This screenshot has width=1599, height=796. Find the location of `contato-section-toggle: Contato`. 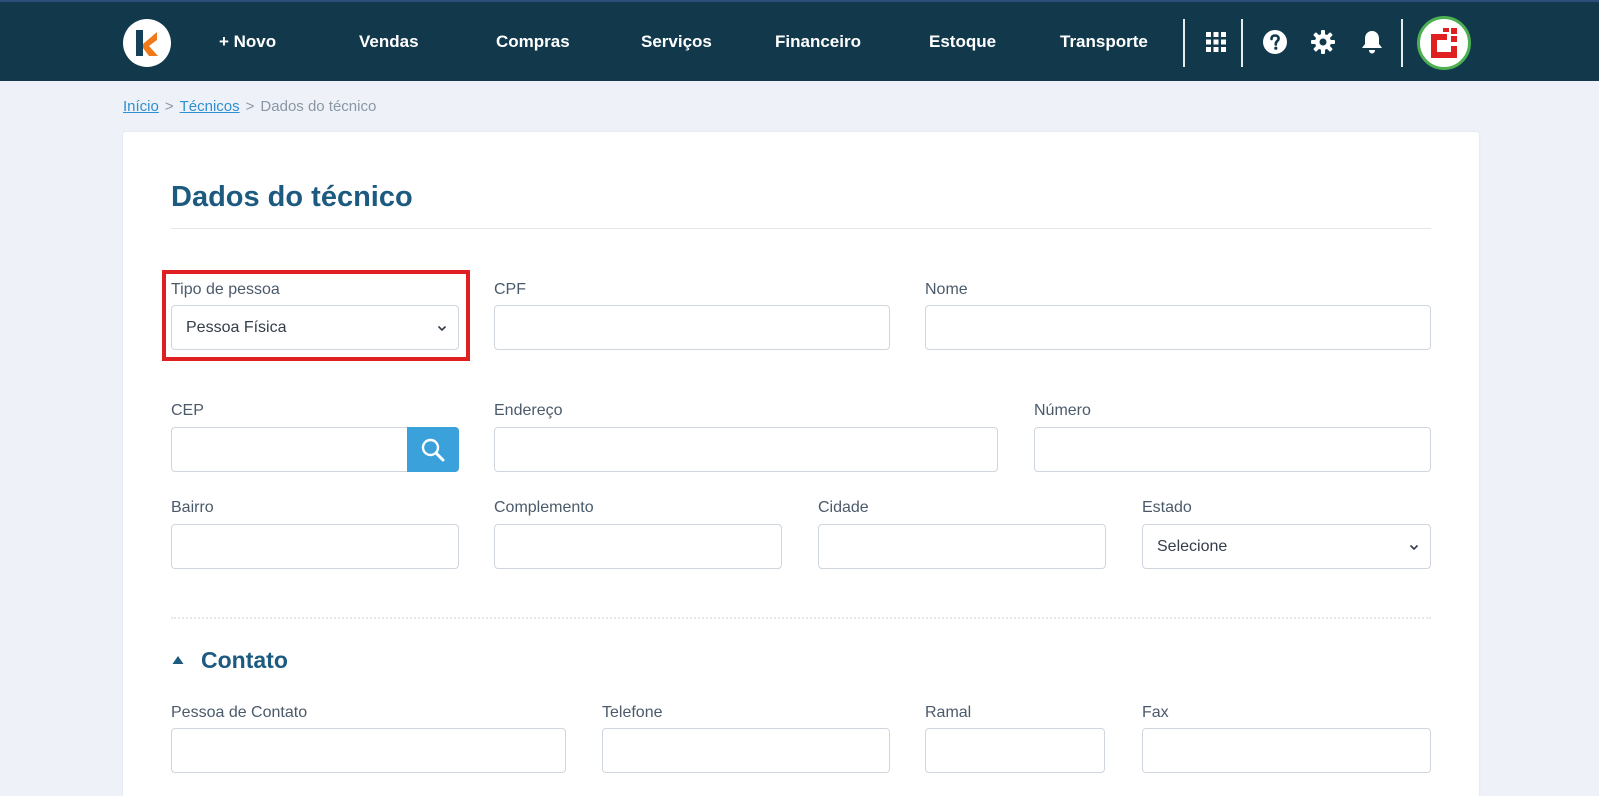

contato-section-toggle: Contato is located at coordinates (229, 660).